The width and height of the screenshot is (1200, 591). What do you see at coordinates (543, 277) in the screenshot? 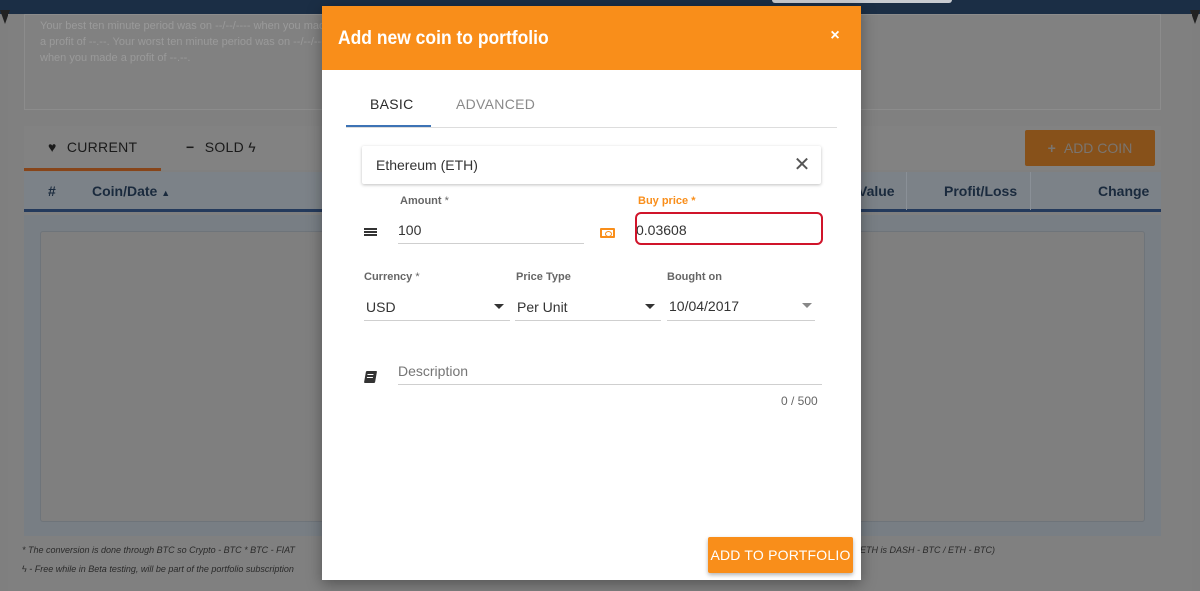
I see `price-type-label: Price Type` at bounding box center [543, 277].